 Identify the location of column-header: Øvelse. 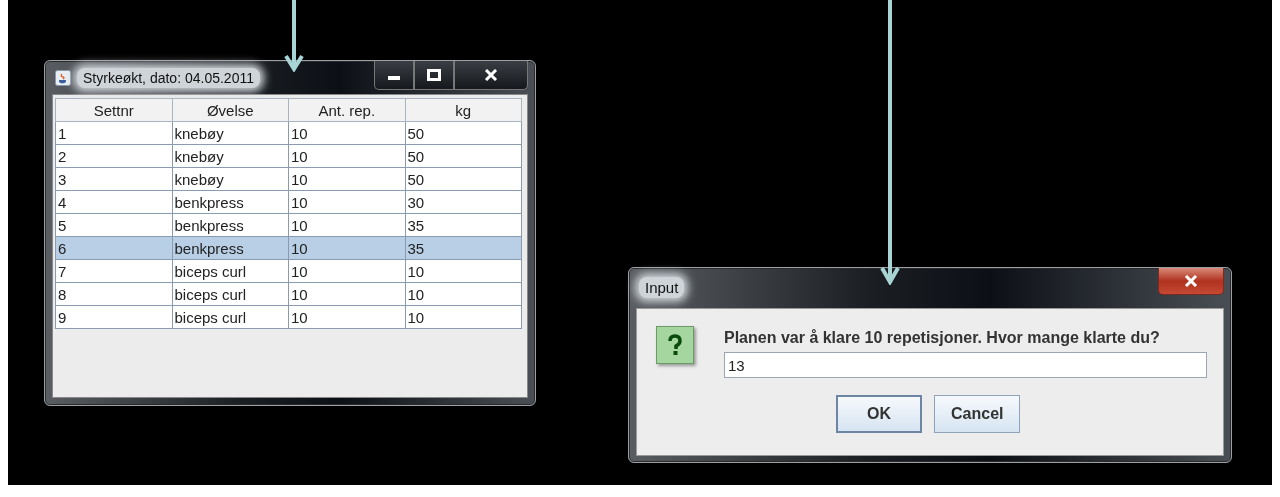
(230, 110).